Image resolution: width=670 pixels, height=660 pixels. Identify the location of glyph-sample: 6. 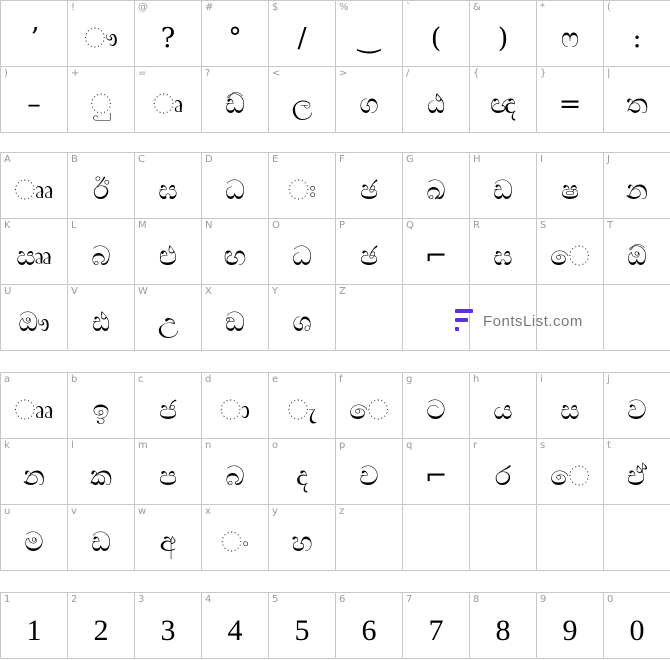
(369, 630).